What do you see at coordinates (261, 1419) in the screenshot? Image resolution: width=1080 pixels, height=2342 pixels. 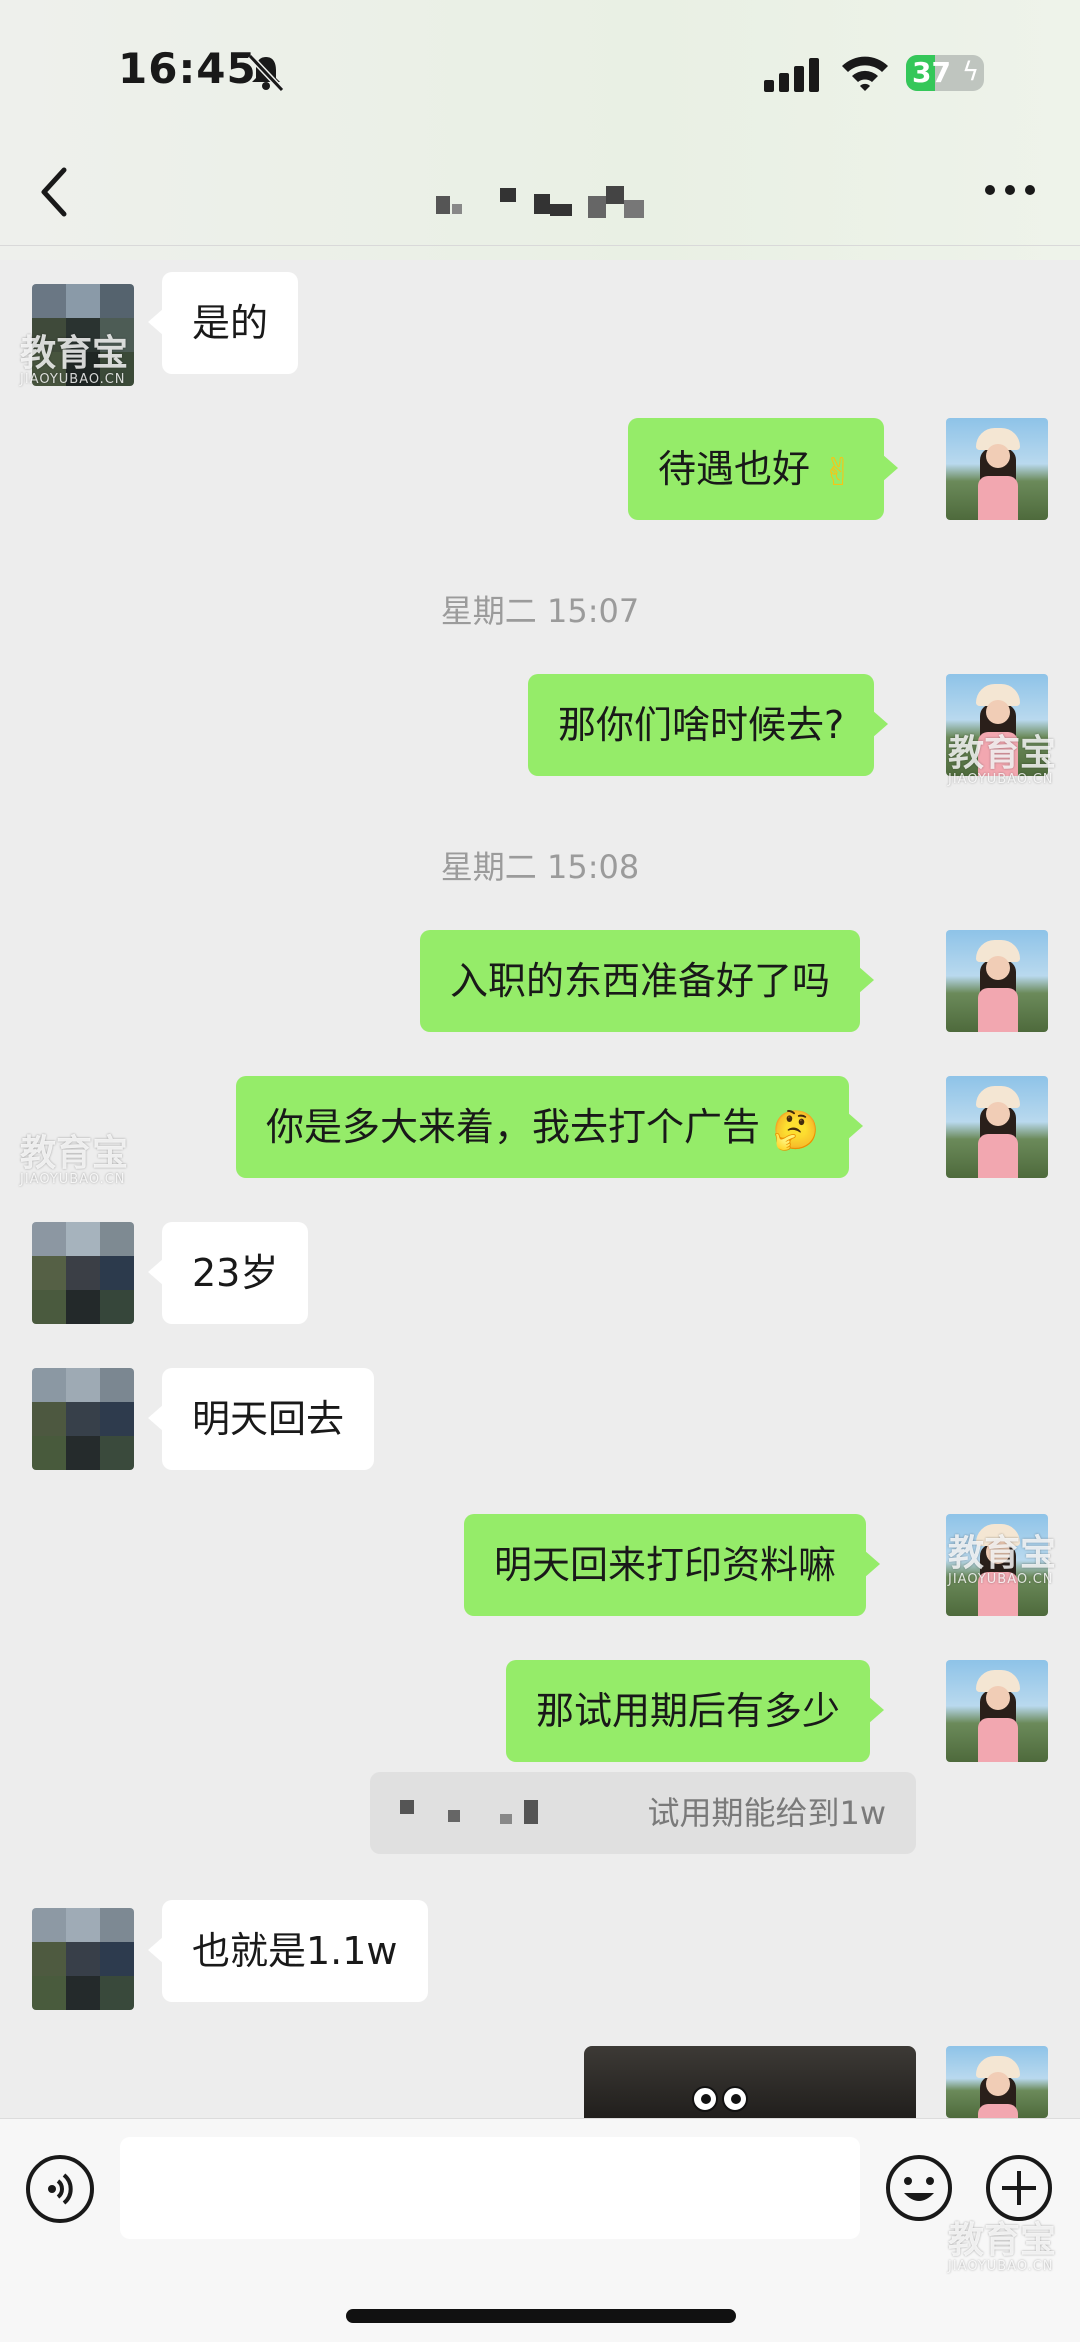 I see `incoming-message: 明天回去` at bounding box center [261, 1419].